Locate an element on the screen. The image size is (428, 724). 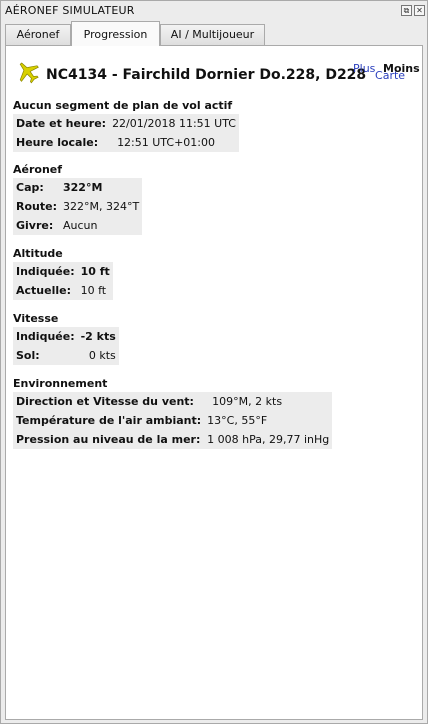
table-row: Sol: 0 kts is located at coordinates (66, 355).